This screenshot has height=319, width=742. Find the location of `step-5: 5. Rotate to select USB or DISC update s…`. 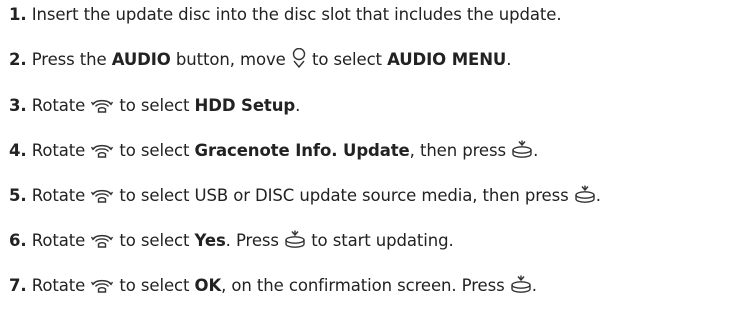

step-5: 5. Rotate to select USB or DISC update s… is located at coordinates (305, 195).